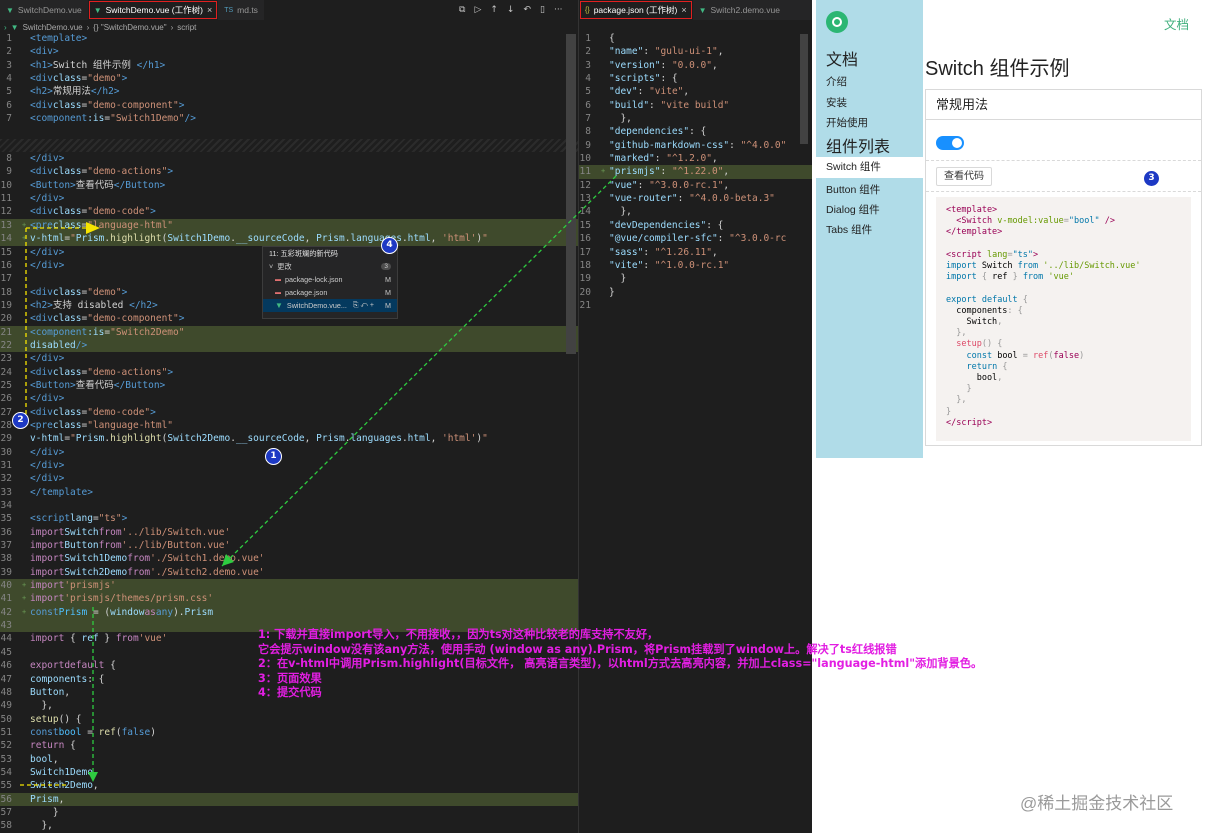  I want to click on annotation-badge: 4, so click(389, 245).